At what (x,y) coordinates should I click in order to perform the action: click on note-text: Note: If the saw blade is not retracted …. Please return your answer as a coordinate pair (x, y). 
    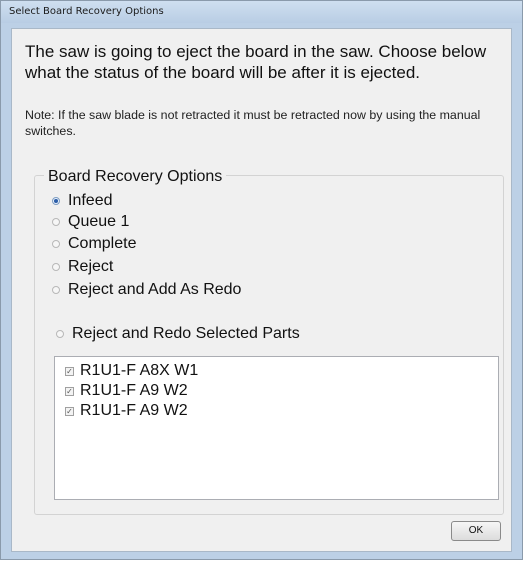
    Looking at the image, I should click on (253, 123).